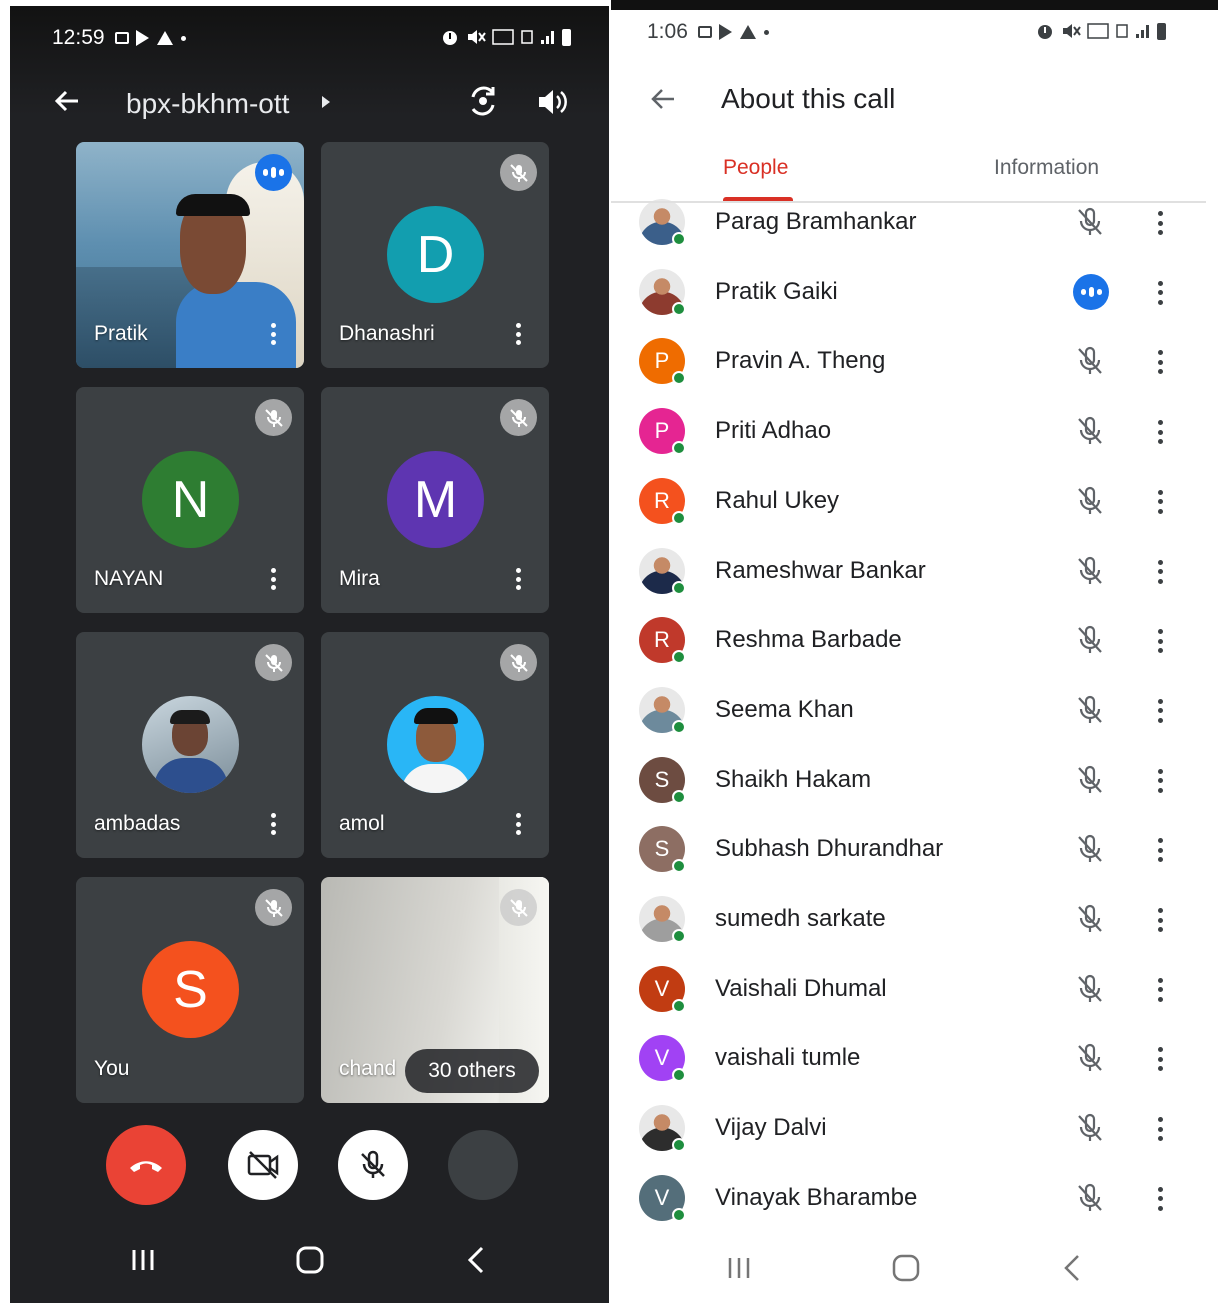 Image resolution: width=1218 pixels, height=1303 pixels. What do you see at coordinates (435, 500) in the screenshot?
I see `participant-tile: M Mira` at bounding box center [435, 500].